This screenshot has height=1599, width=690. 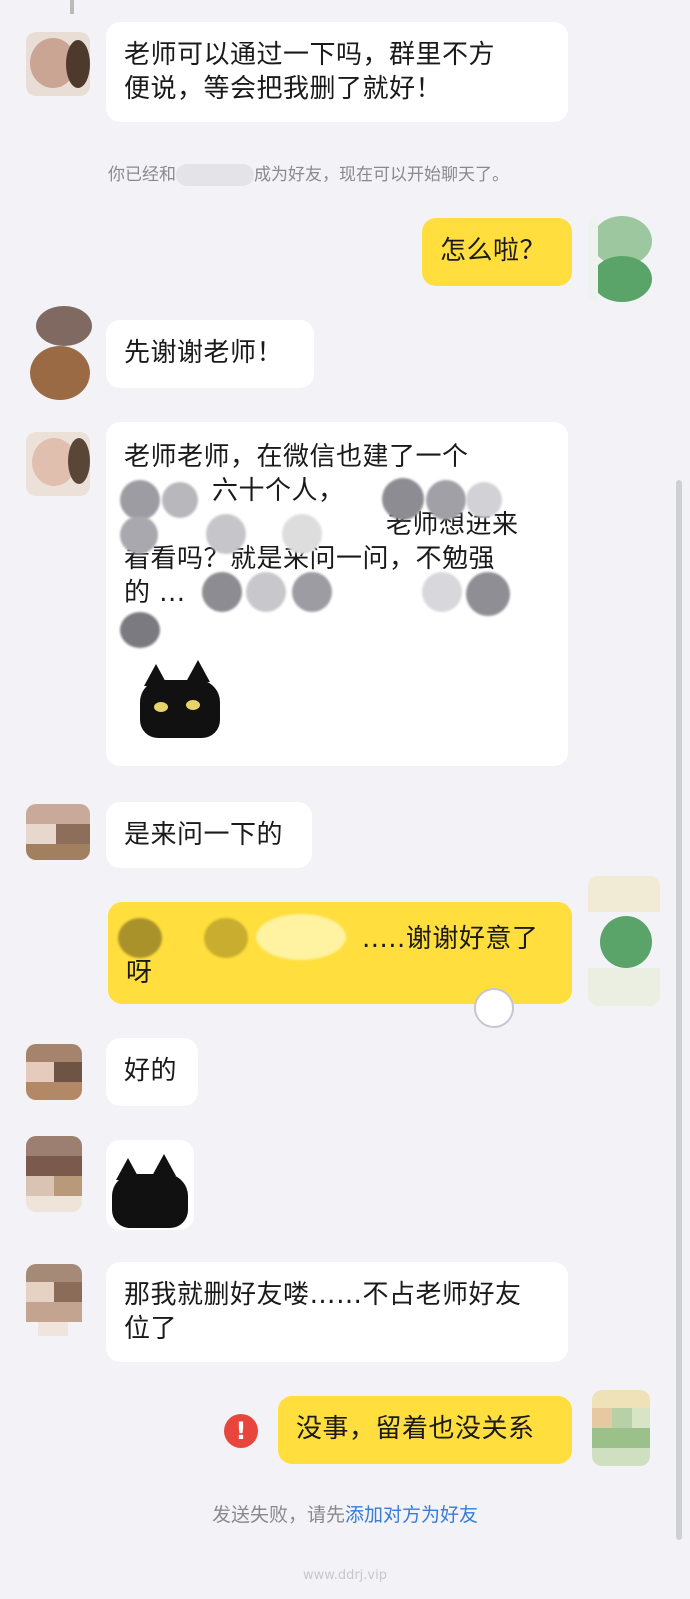 What do you see at coordinates (204, 353) in the screenshot?
I see `message-text: 先谢谢老师！` at bounding box center [204, 353].